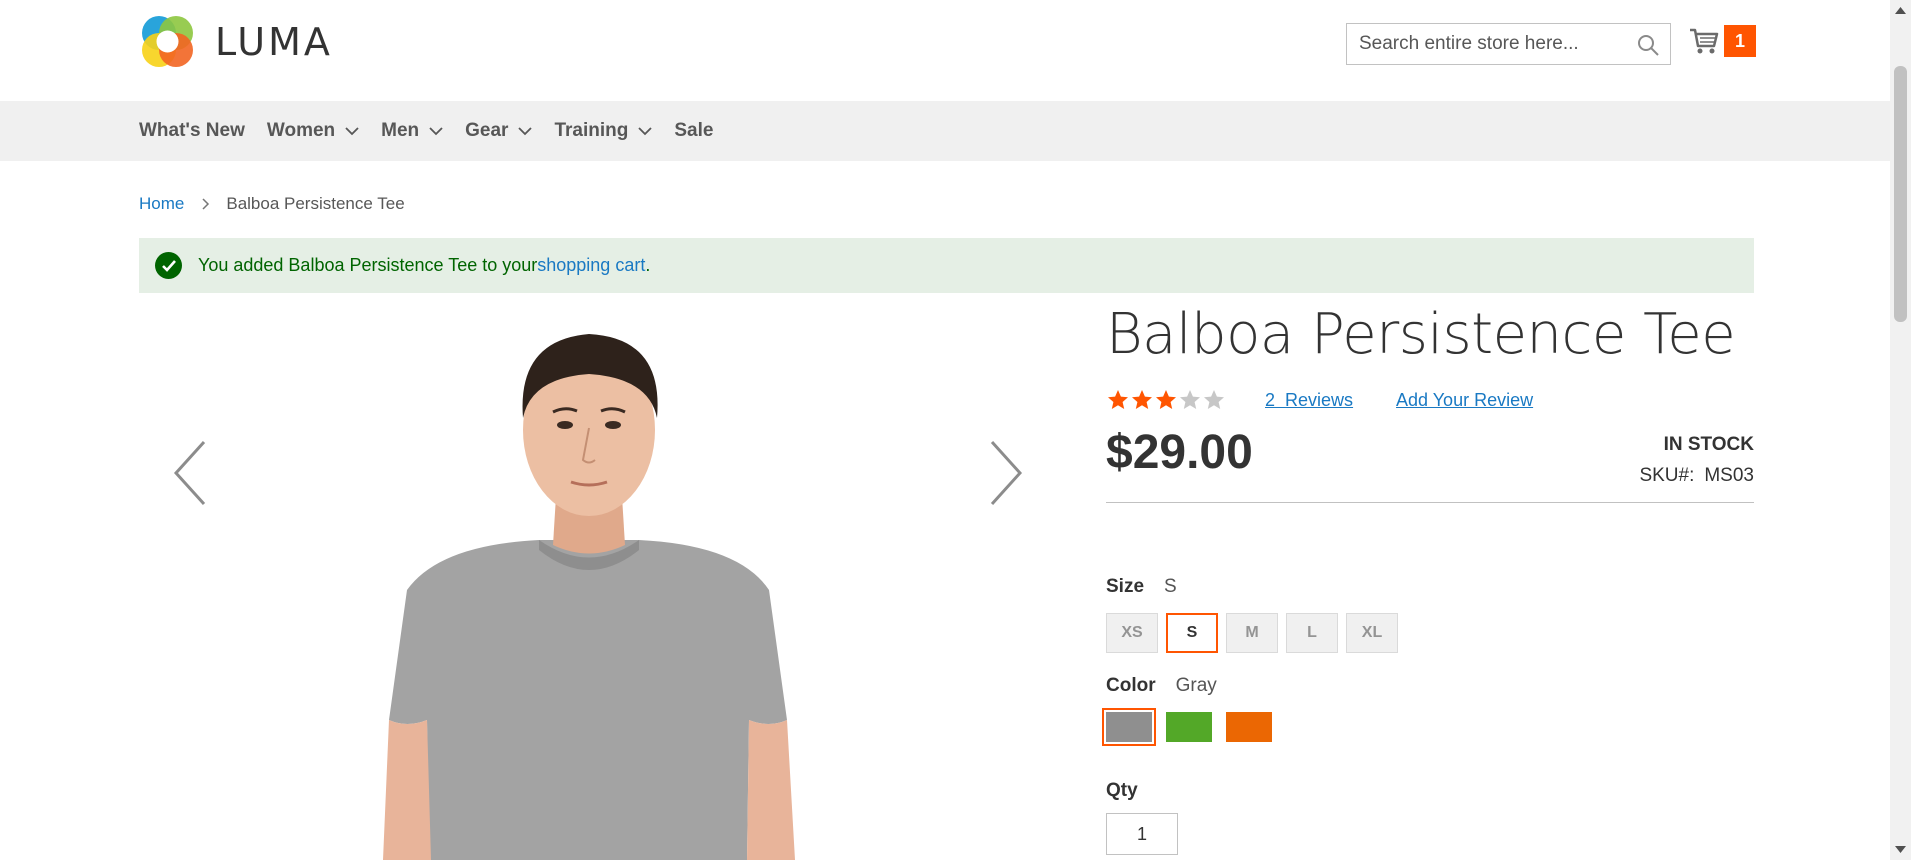 This screenshot has width=1911, height=860. What do you see at coordinates (1729, 475) in the screenshot?
I see `sku-value: MS03` at bounding box center [1729, 475].